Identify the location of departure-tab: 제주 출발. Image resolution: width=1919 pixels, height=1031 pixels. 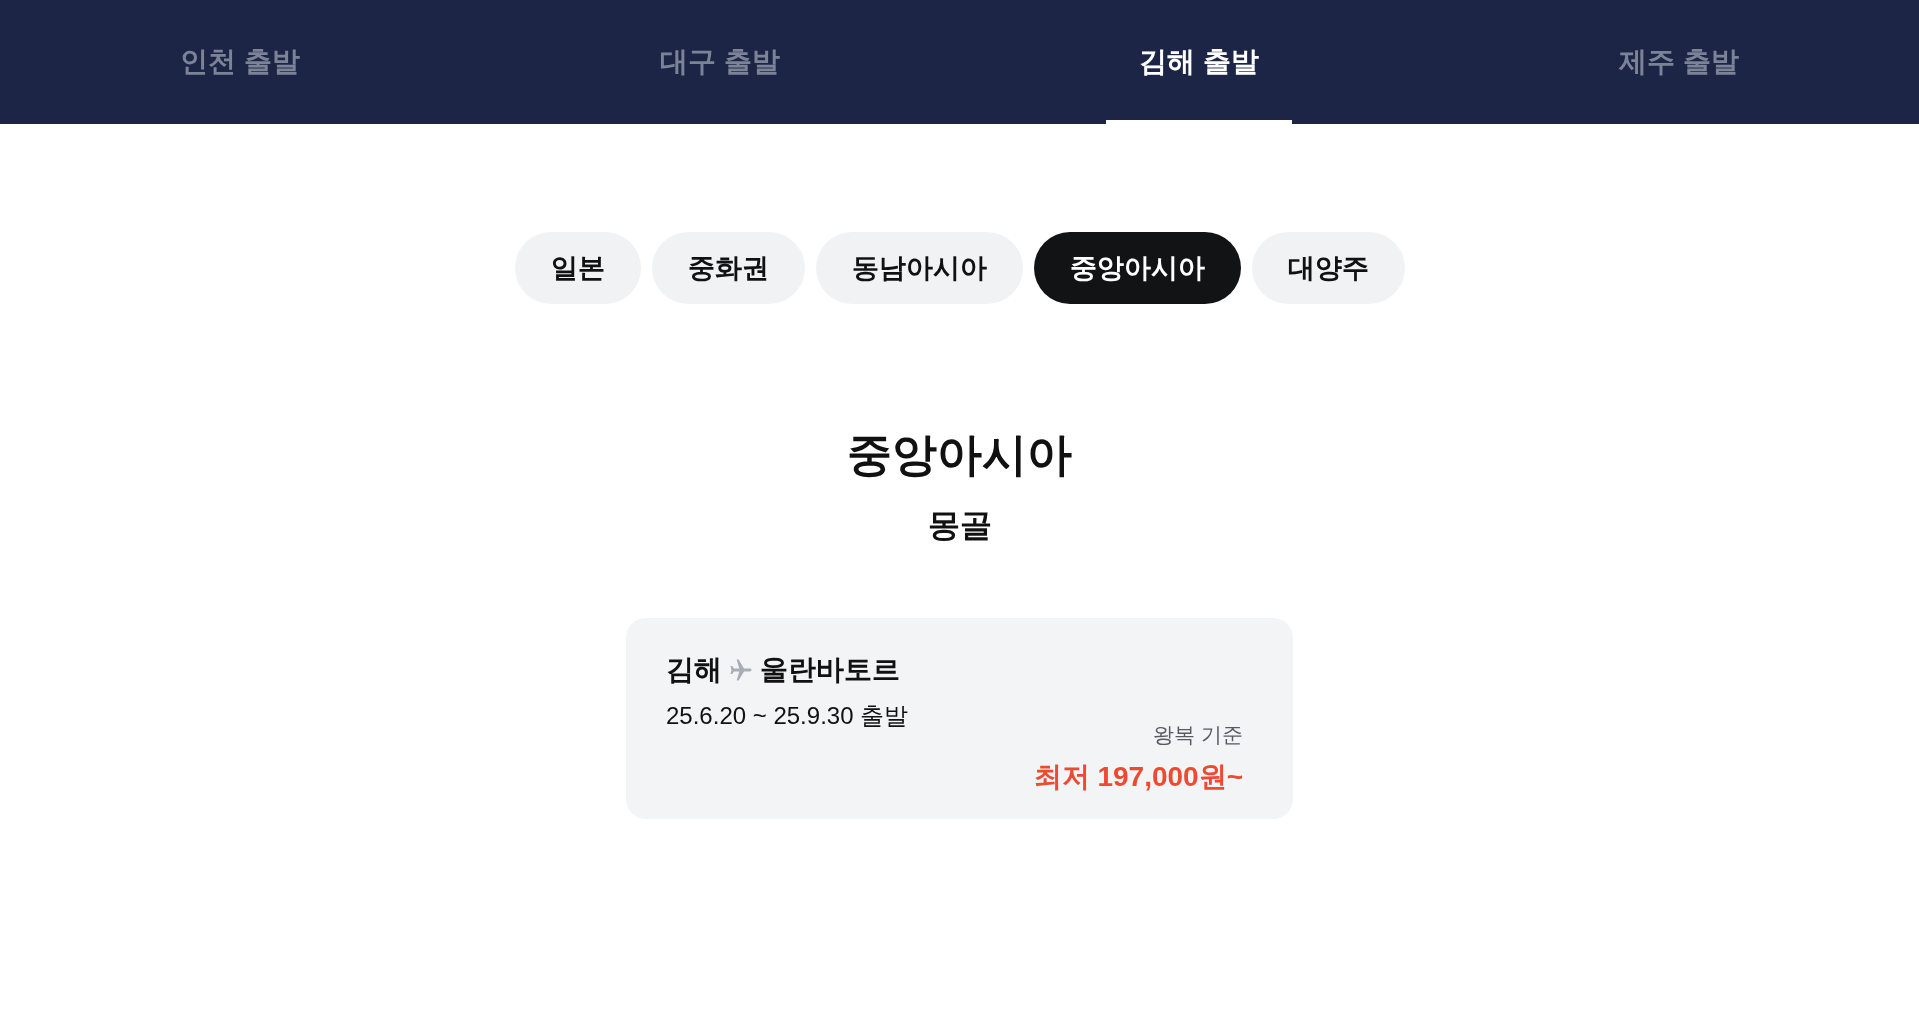
(1679, 62).